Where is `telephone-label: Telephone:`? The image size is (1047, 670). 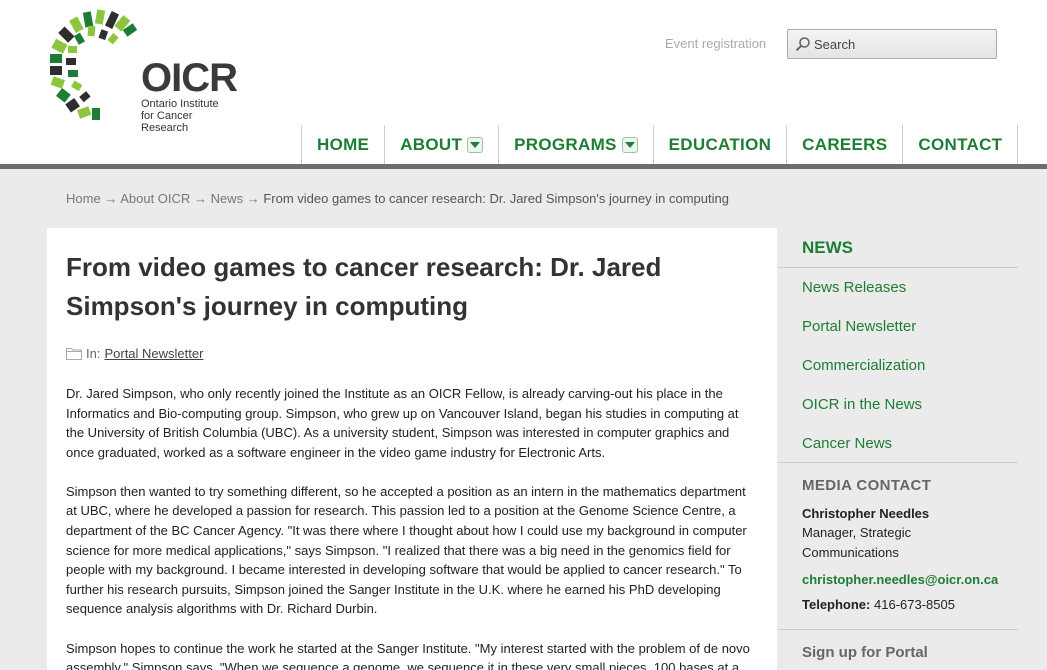
telephone-label: Telephone: is located at coordinates (836, 604).